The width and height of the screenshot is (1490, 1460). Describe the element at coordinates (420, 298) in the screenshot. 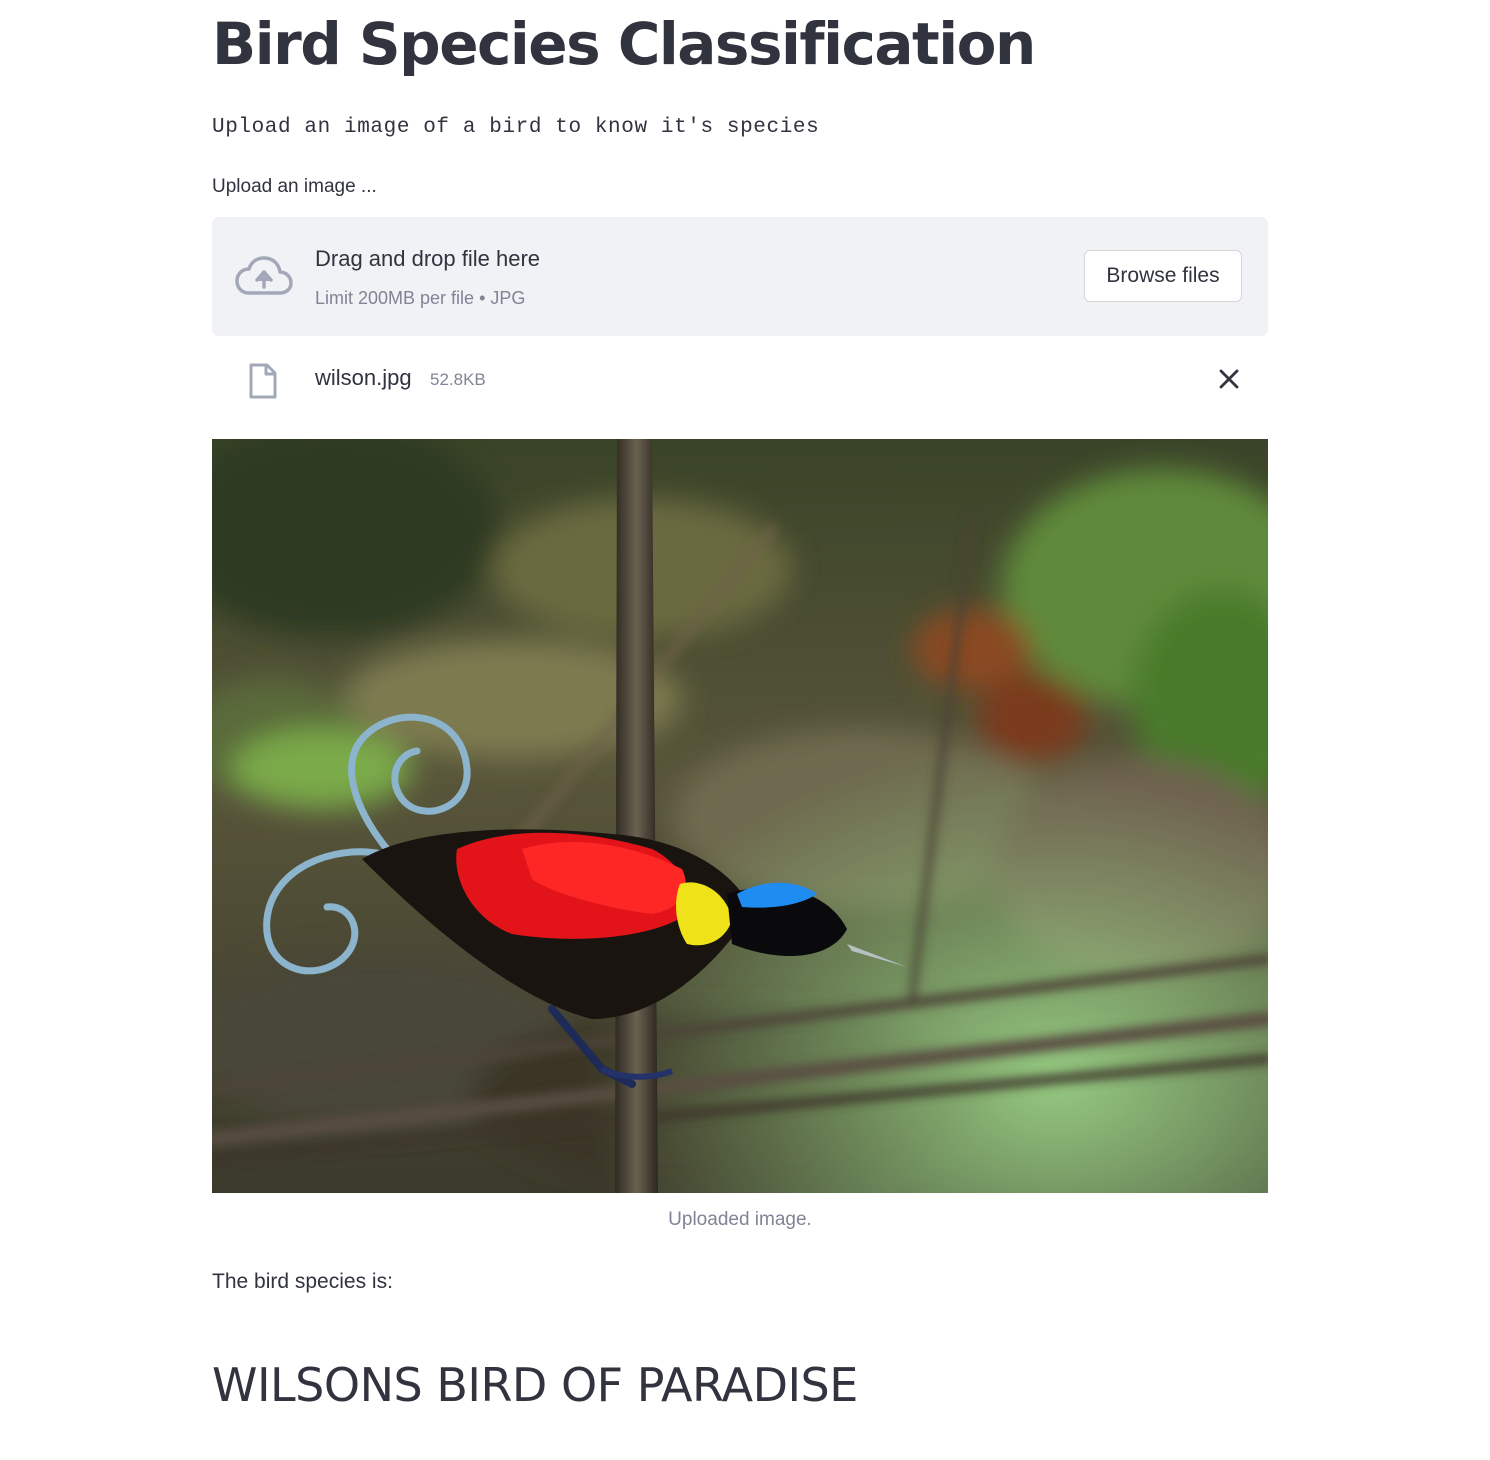

I see `dropzone-limit-text: Limit 200MB per file • JPG` at that location.